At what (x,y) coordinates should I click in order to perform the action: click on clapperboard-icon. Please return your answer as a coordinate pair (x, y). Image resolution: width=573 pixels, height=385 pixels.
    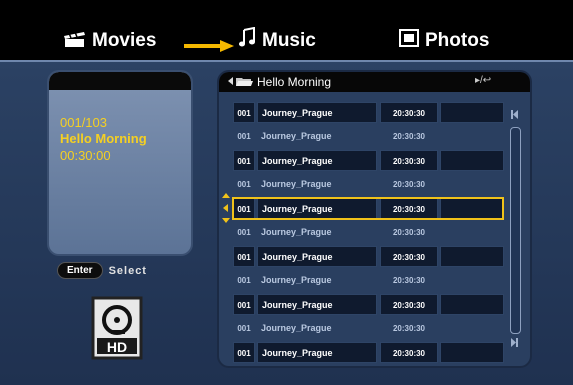
    Looking at the image, I should click on (74, 41).